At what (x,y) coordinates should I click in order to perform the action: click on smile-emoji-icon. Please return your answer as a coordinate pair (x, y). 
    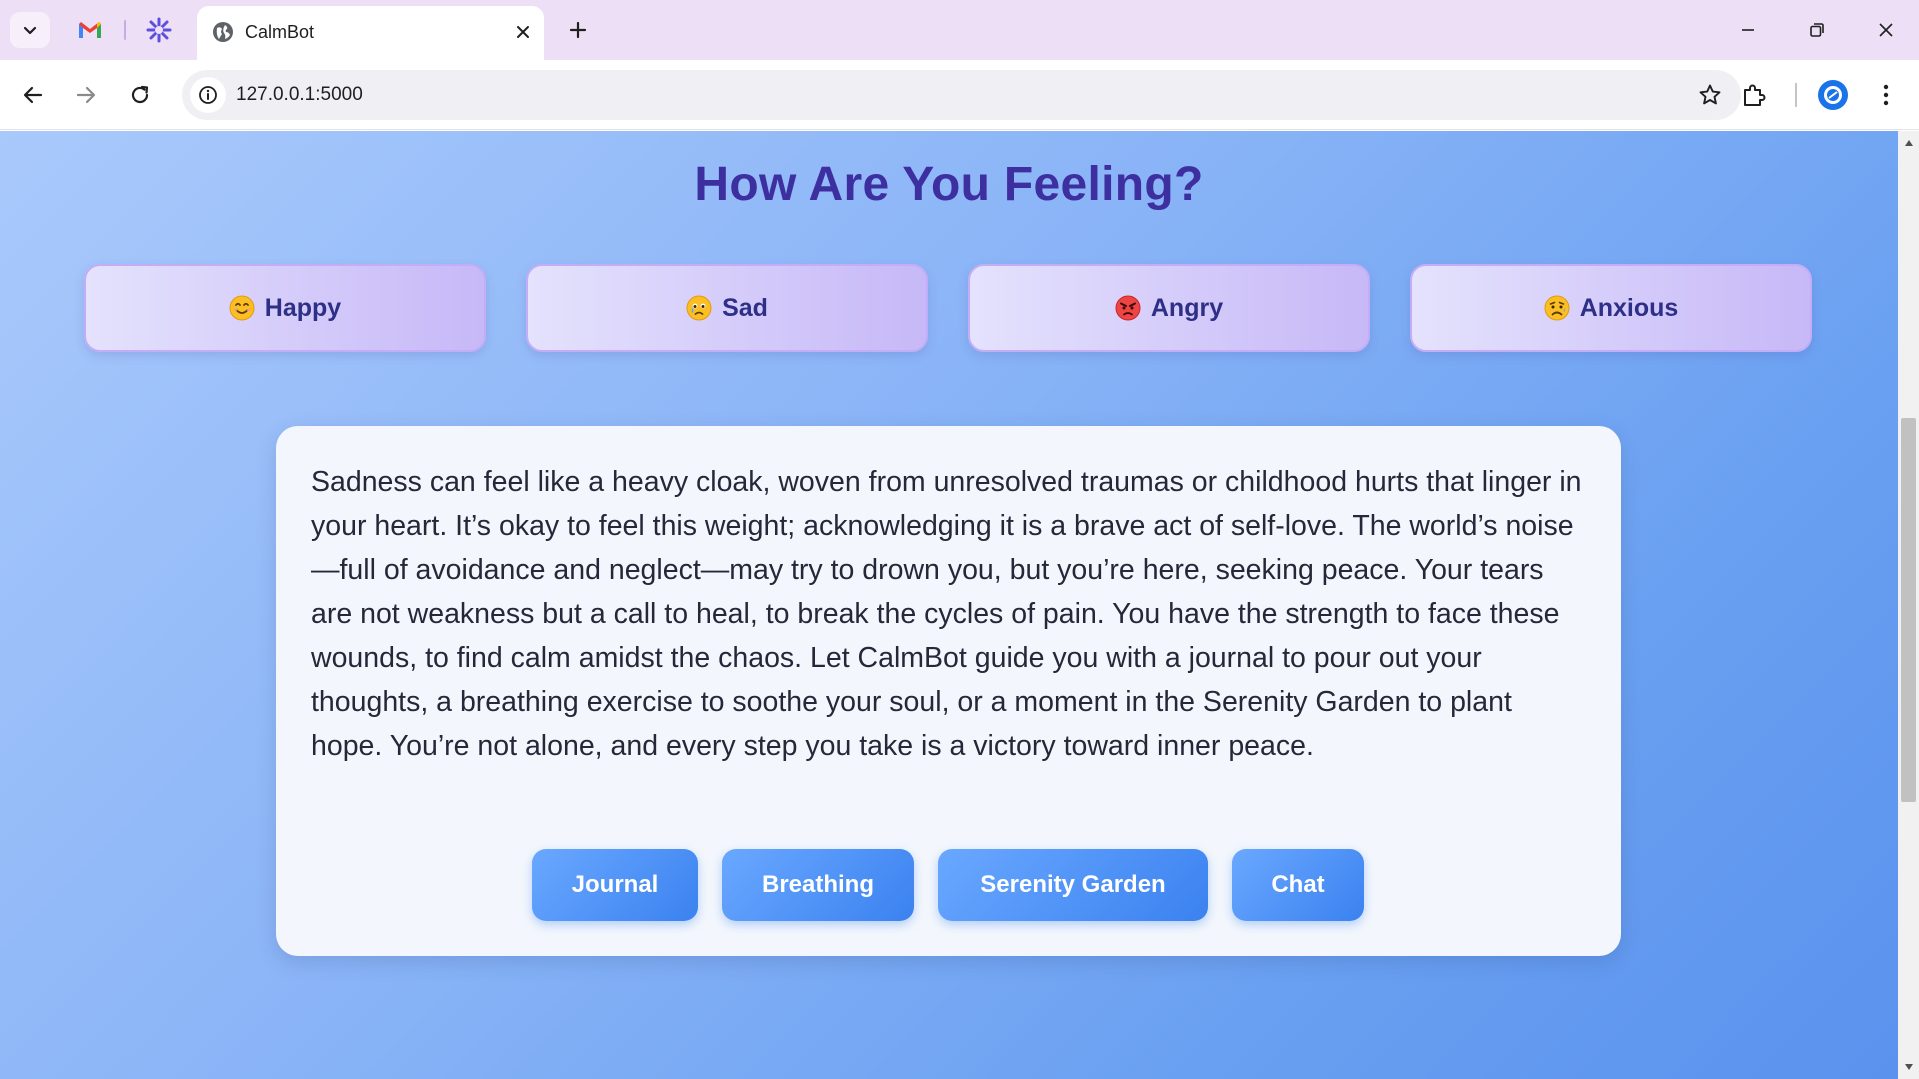
    Looking at the image, I should click on (242, 308).